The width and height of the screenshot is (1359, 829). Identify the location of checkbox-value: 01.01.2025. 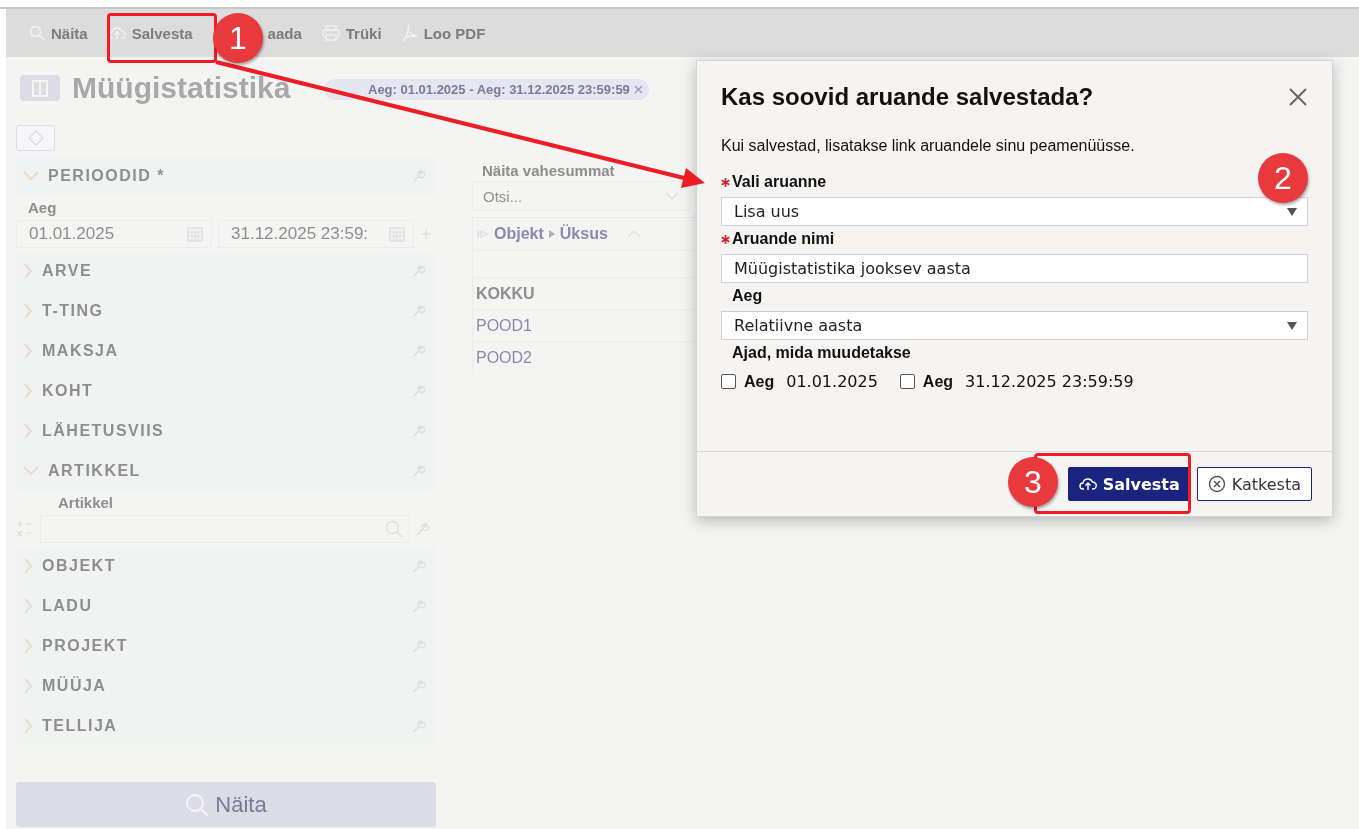
(832, 381).